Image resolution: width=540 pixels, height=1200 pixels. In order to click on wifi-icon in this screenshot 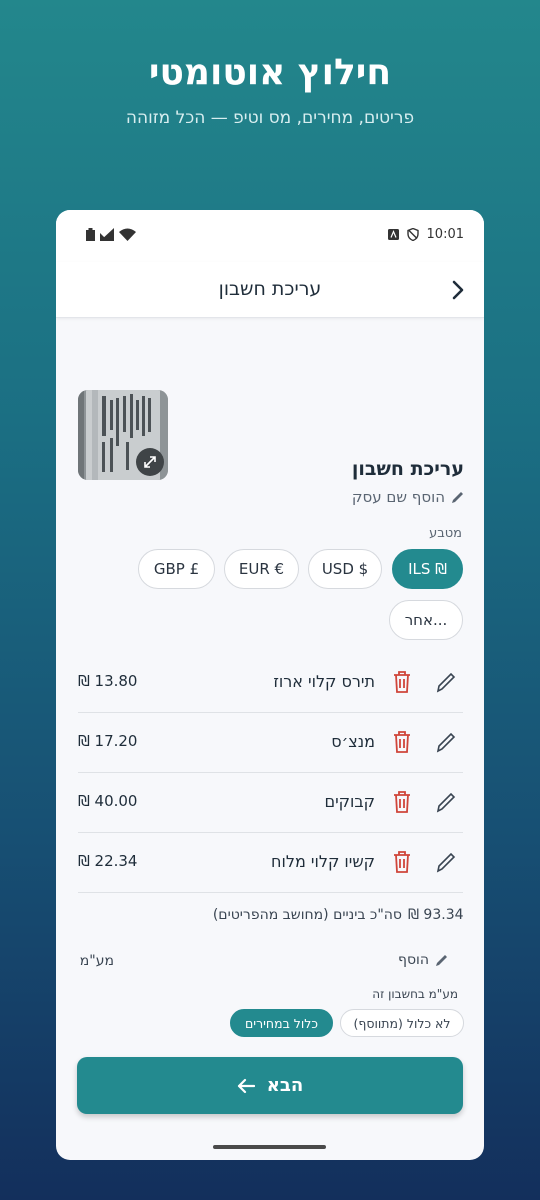, I will do `click(127, 234)`.